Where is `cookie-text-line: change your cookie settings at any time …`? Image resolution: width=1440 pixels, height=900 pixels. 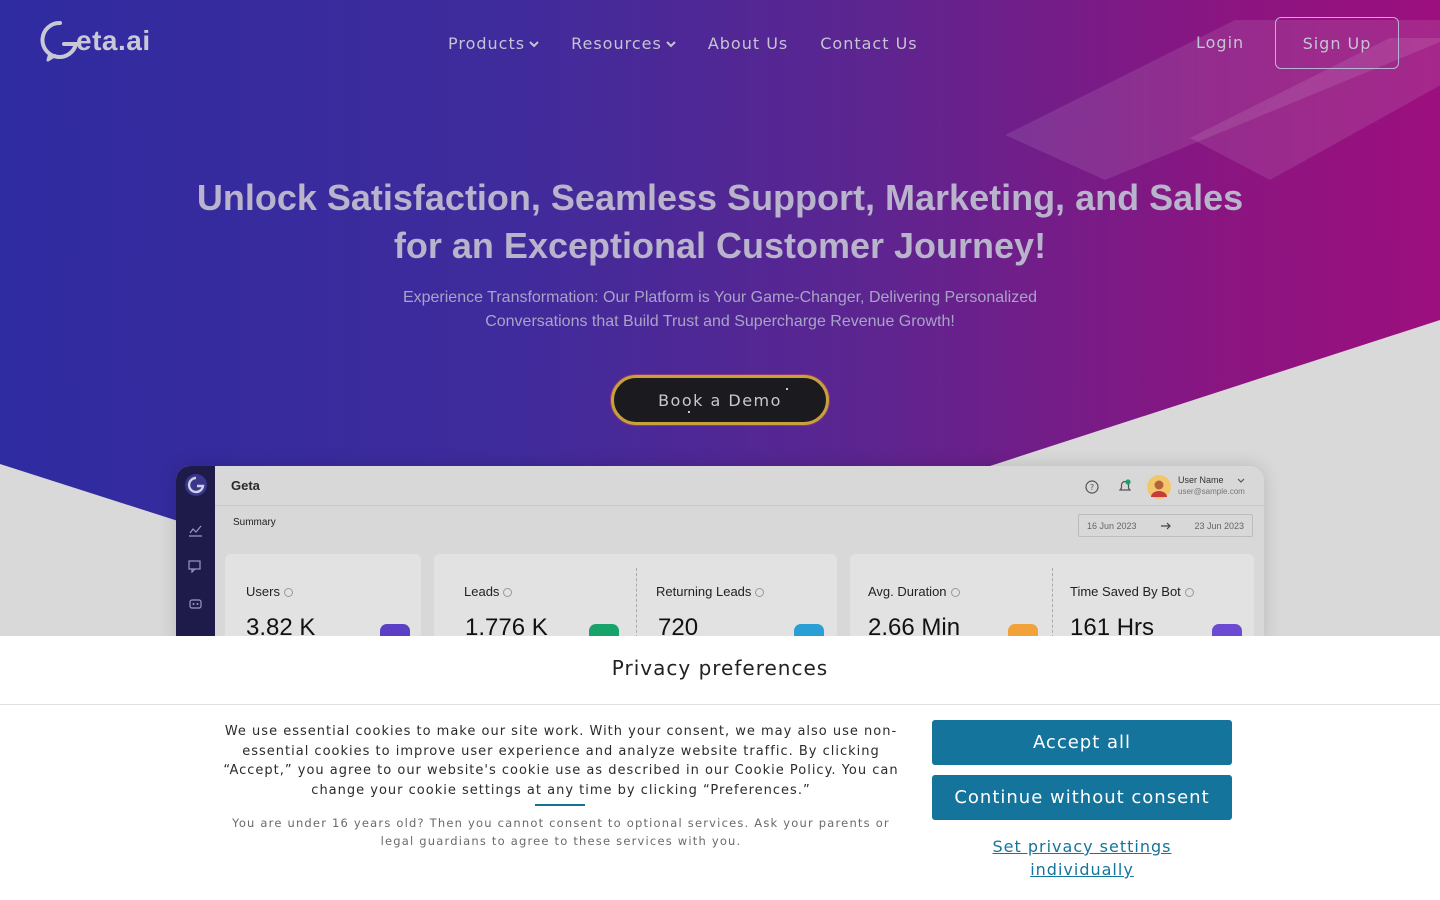 cookie-text-line: change your cookie settings at any time … is located at coordinates (561, 790).